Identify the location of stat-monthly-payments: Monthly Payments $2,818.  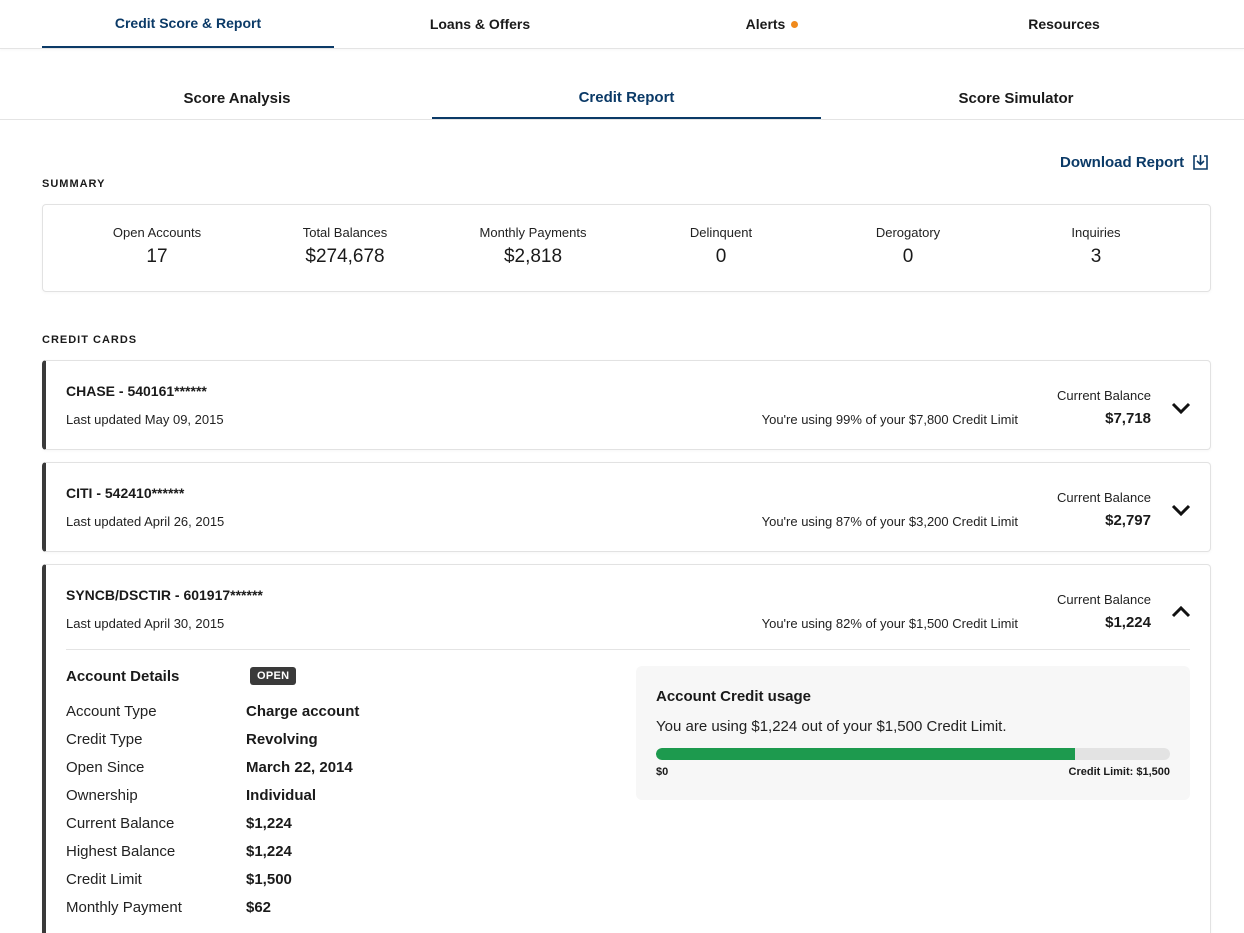
(533, 246).